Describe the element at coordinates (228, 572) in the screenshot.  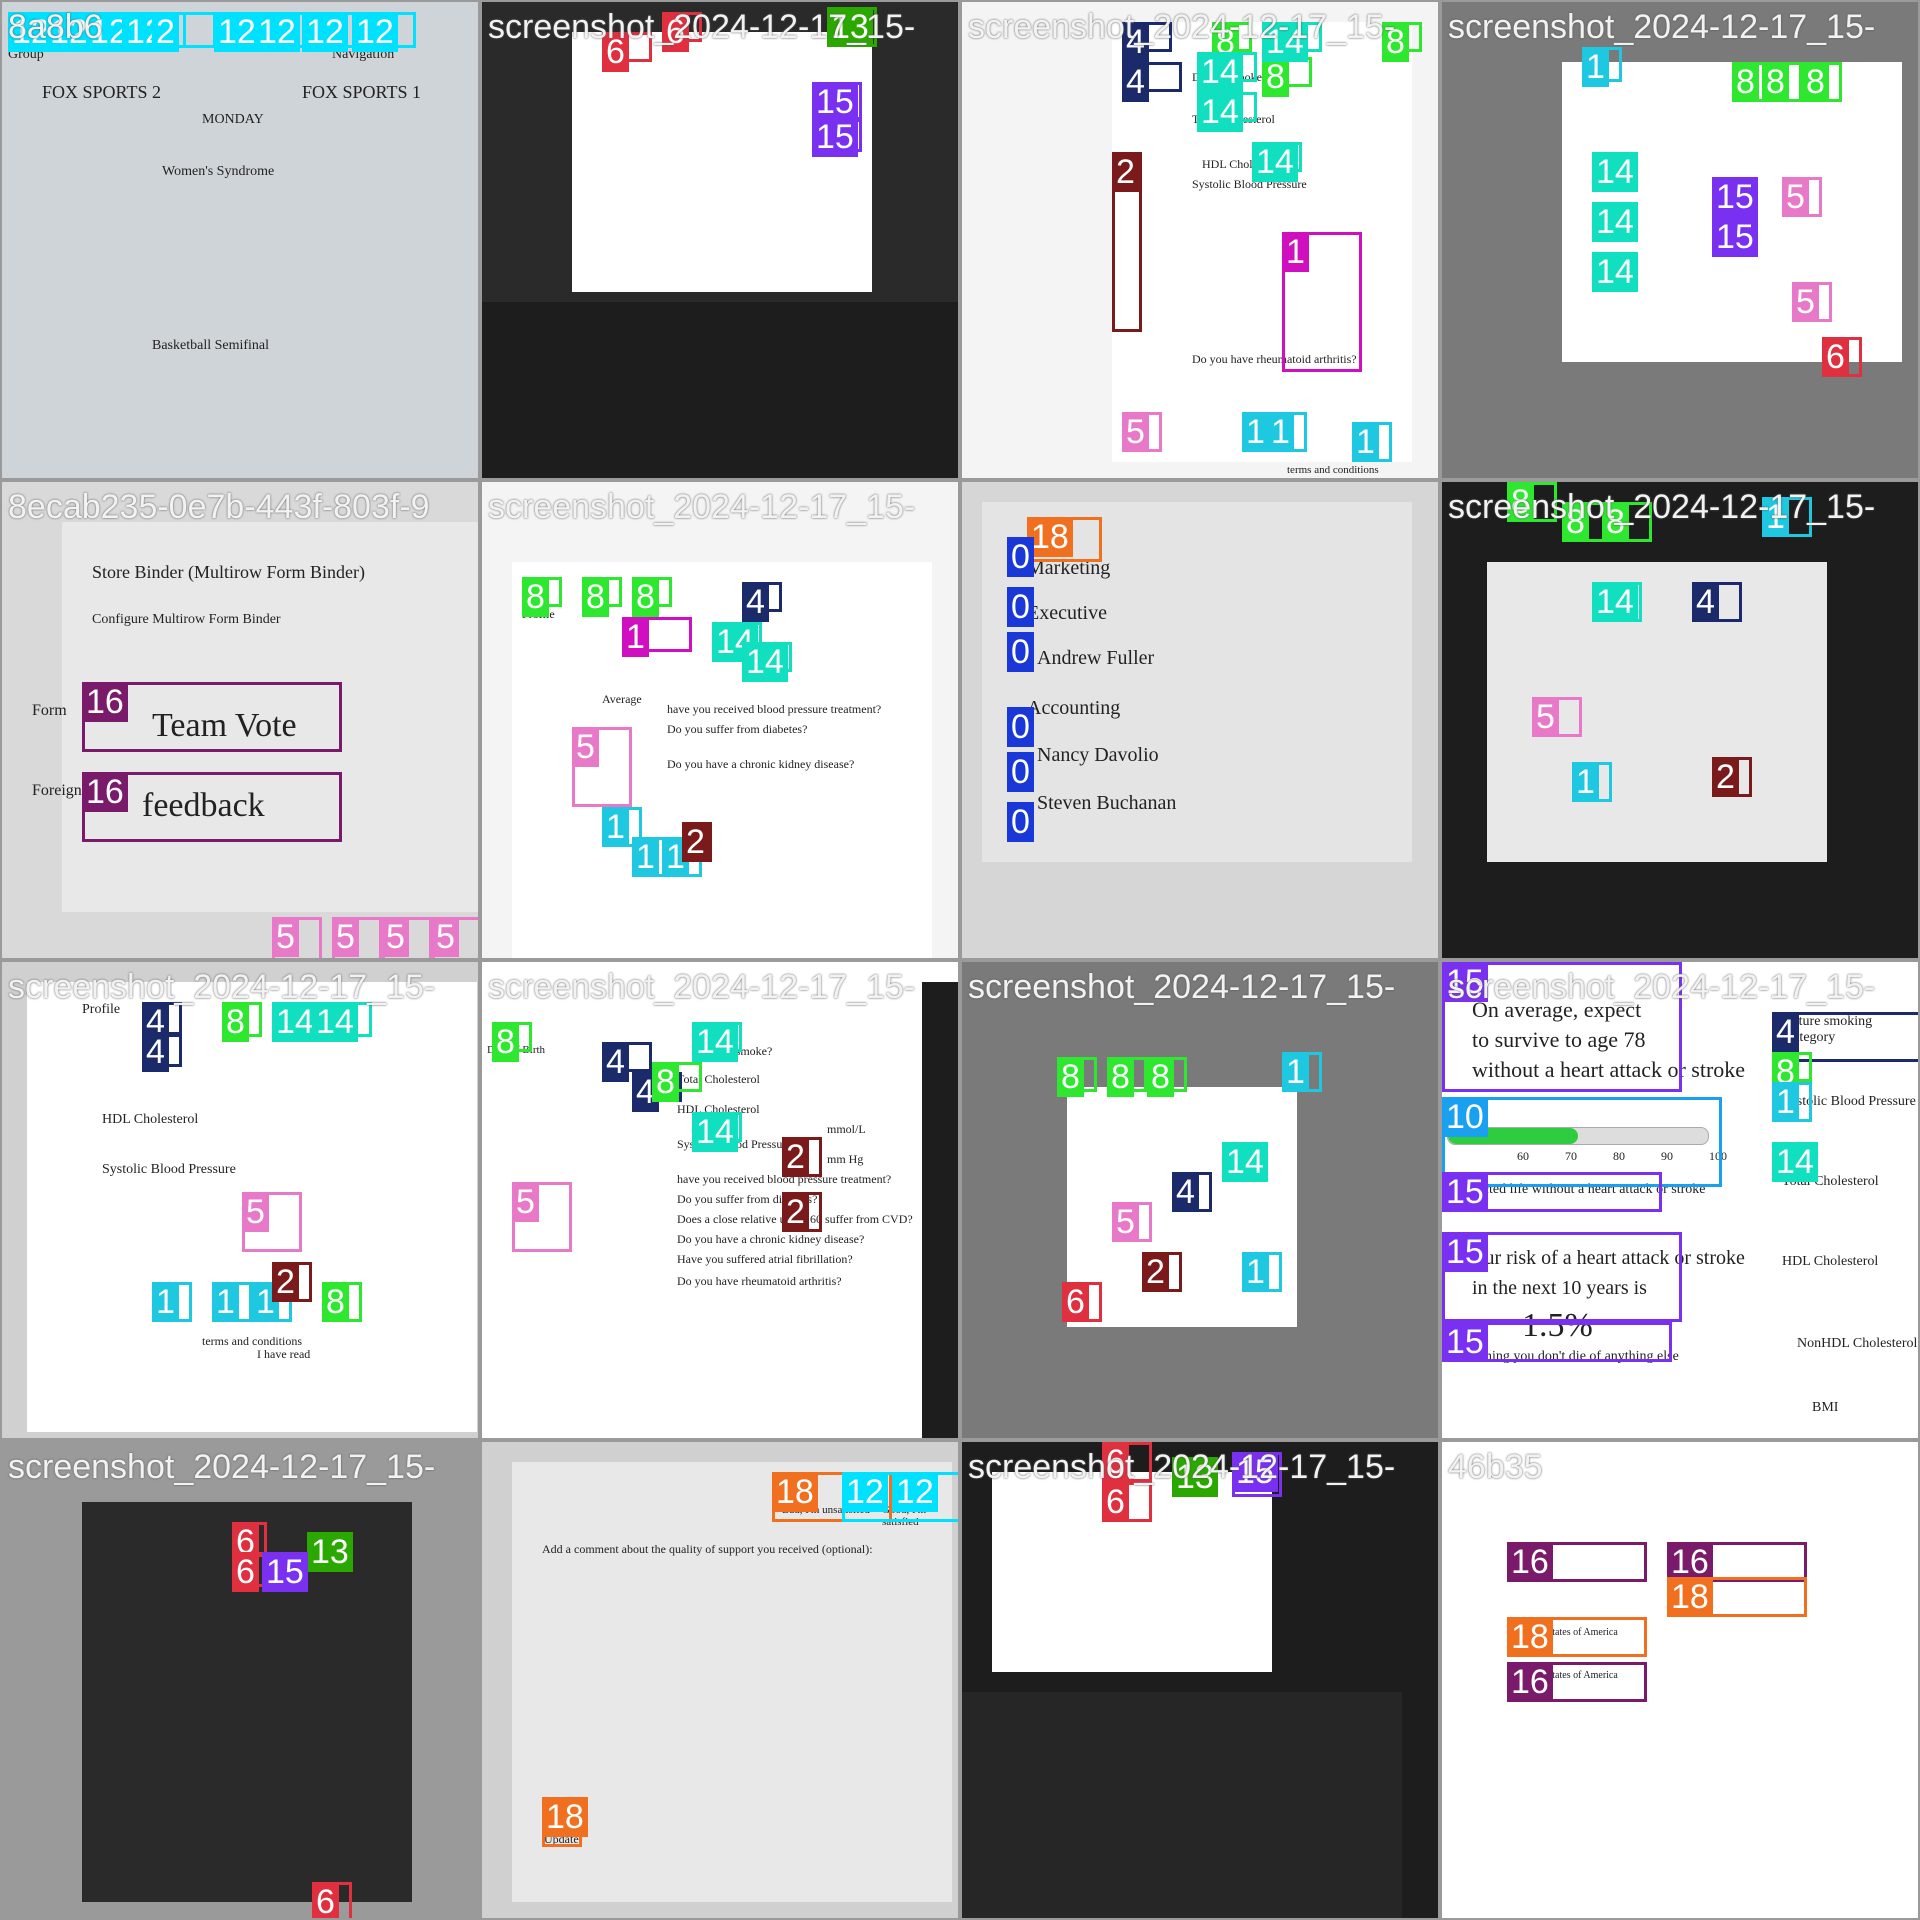
I see `screen-text: Store Binder (Multirow Form Binder)` at that location.